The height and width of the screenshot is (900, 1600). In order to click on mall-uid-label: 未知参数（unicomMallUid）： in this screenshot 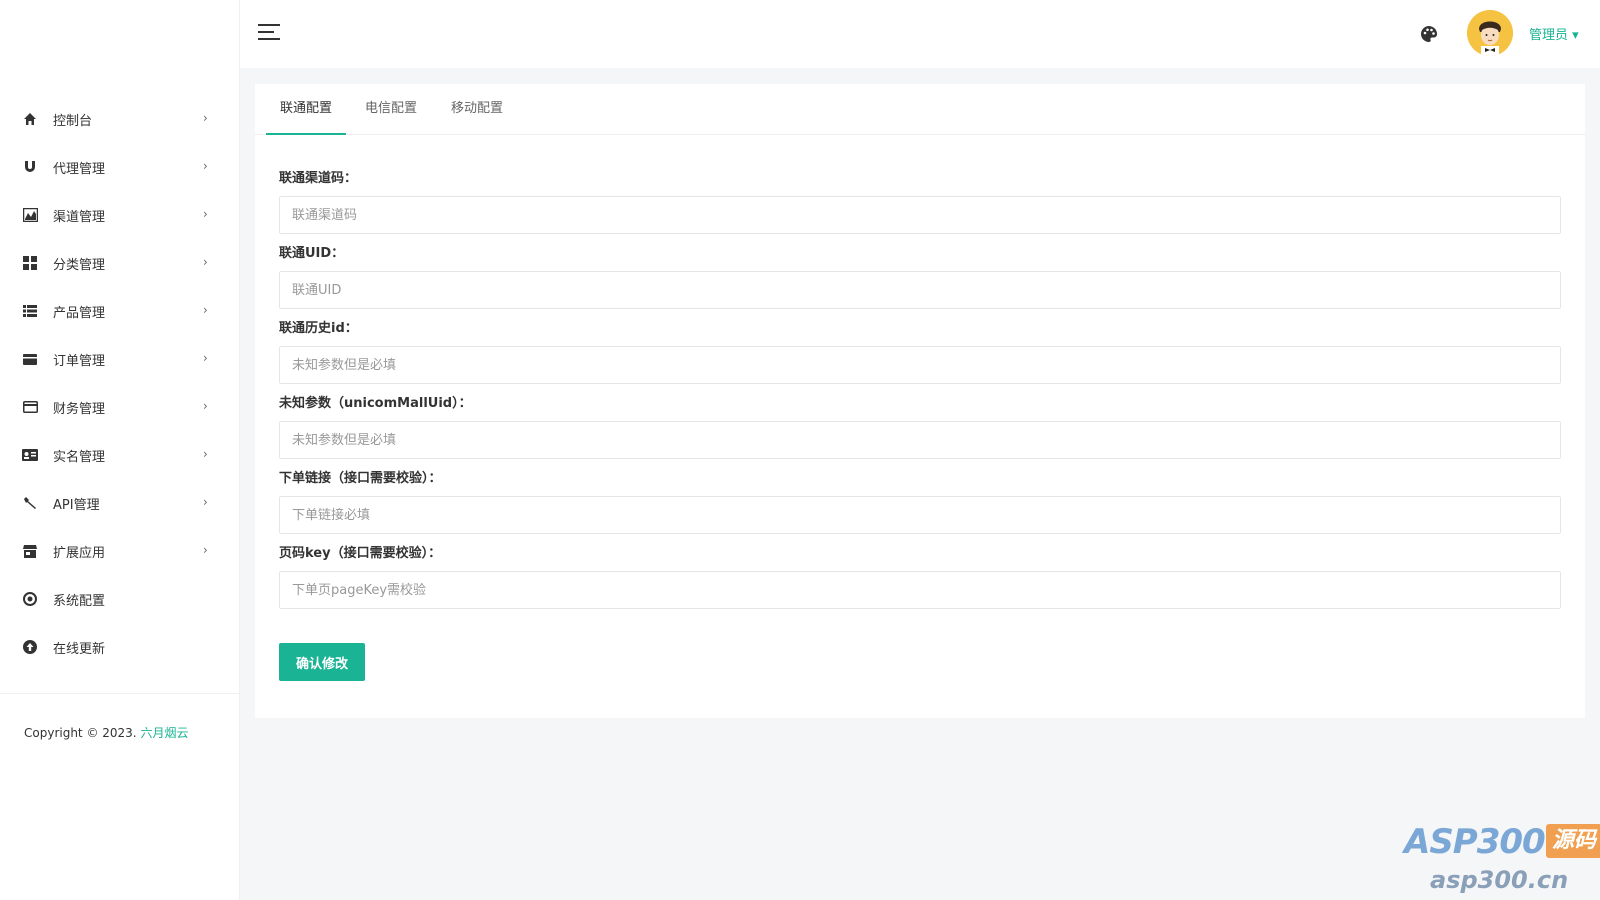, I will do `click(375, 403)`.